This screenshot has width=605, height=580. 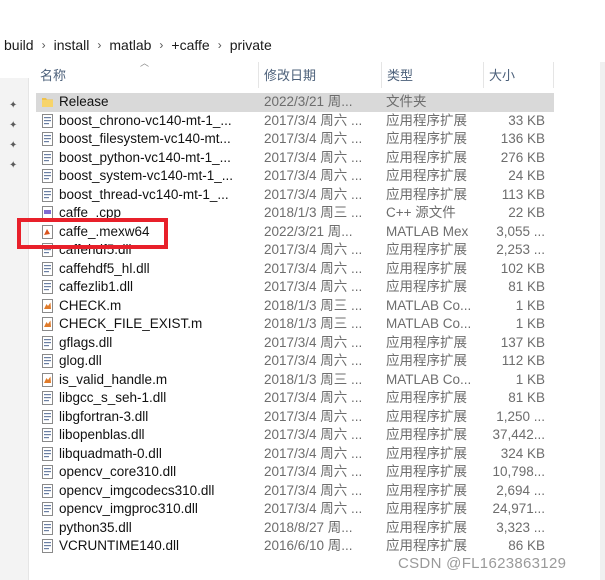 What do you see at coordinates (295, 343) in the screenshot?
I see `file-row: gflags.dll 2017/3/4 周六 ... 应用程序扩展 137 KB` at bounding box center [295, 343].